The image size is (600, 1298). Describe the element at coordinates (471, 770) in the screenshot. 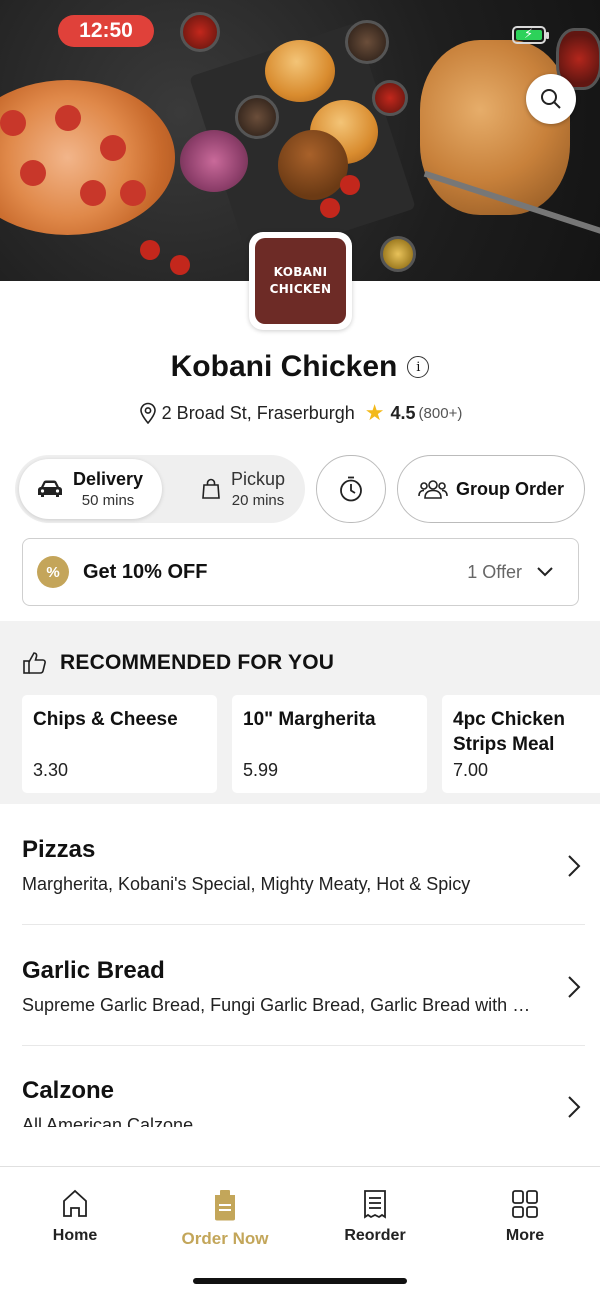

I see `recommended-item-price: 7.00` at that location.